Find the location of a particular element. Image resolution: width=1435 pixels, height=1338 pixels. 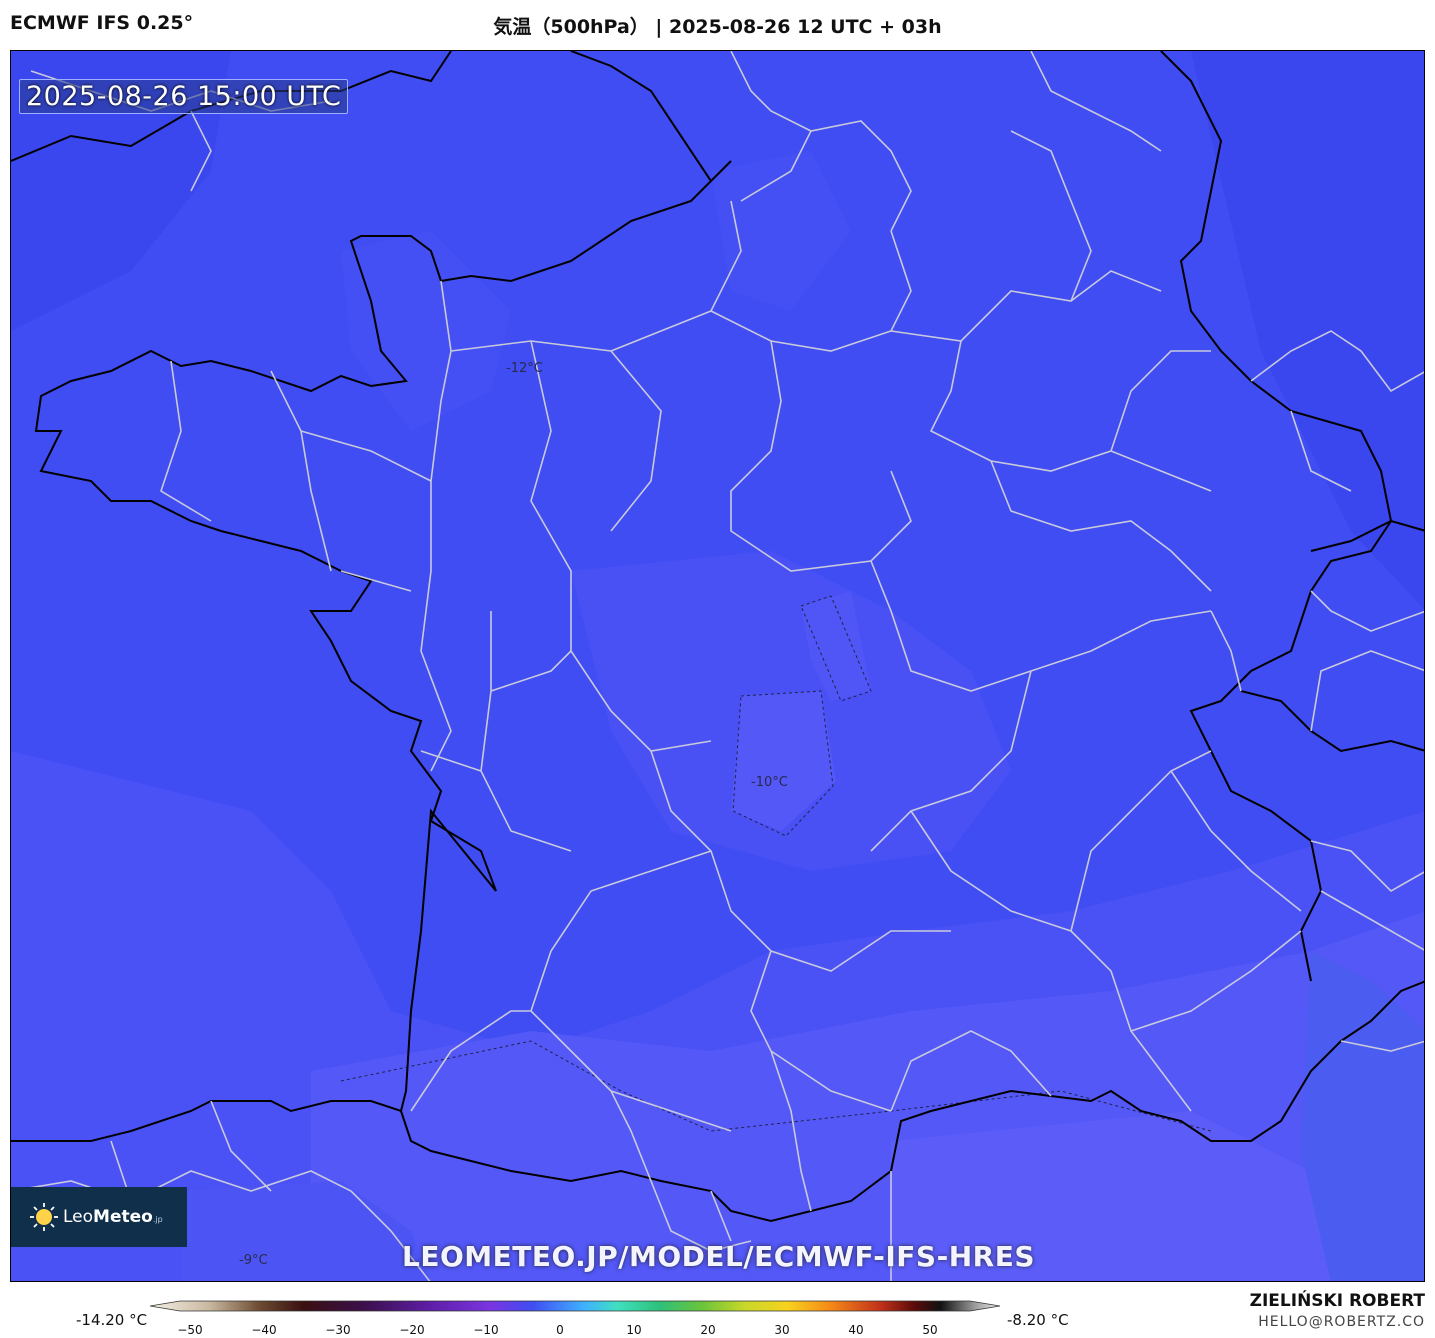

sun-icon is located at coordinates (44, 1217).